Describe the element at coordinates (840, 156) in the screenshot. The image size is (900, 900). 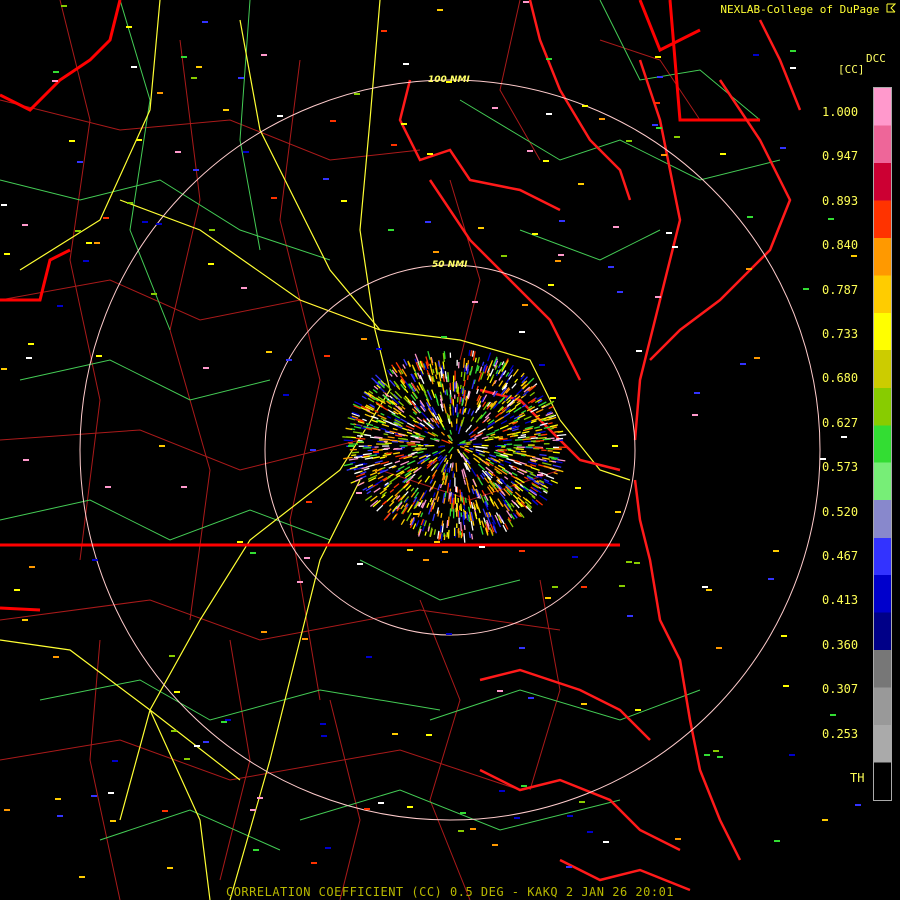
I see `color-scale-tick: 0.947` at that location.